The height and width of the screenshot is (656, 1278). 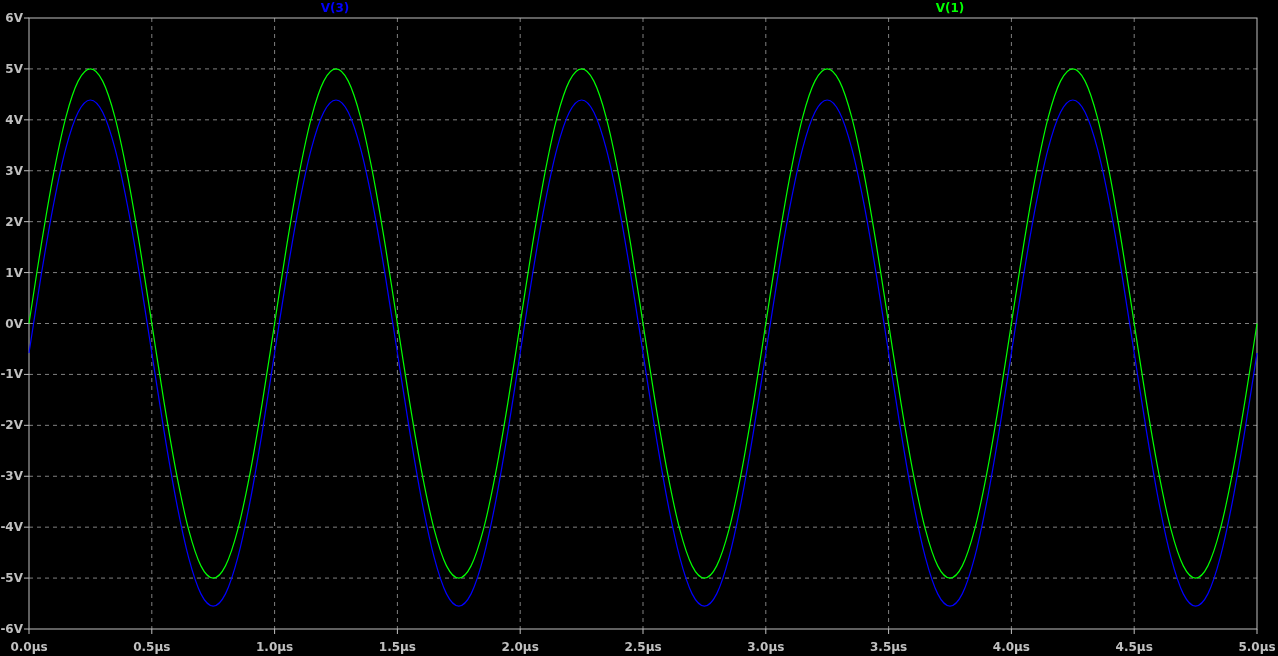 I want to click on y-axis-label: 6V, so click(x=14, y=18).